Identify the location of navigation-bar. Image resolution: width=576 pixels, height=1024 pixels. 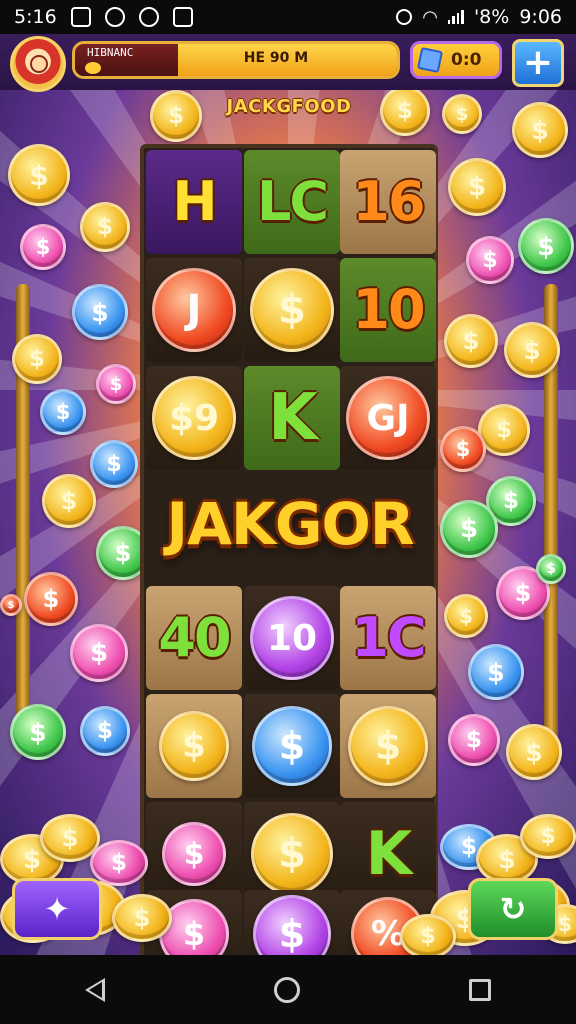
(288, 989).